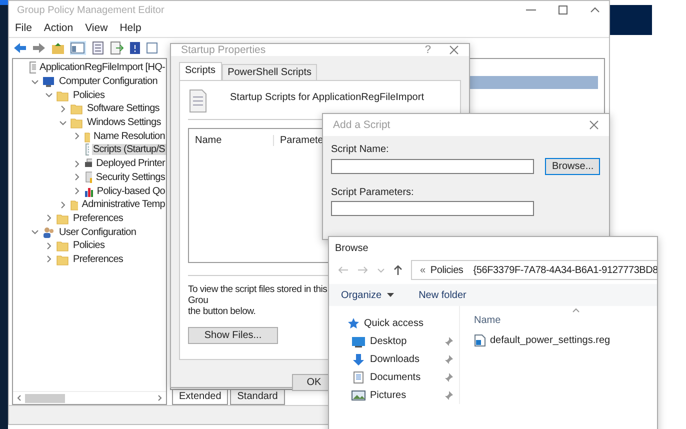 Image resolution: width=686 pixels, height=429 pixels. What do you see at coordinates (405, 395) in the screenshot?
I see `nav-item: Pictures` at bounding box center [405, 395].